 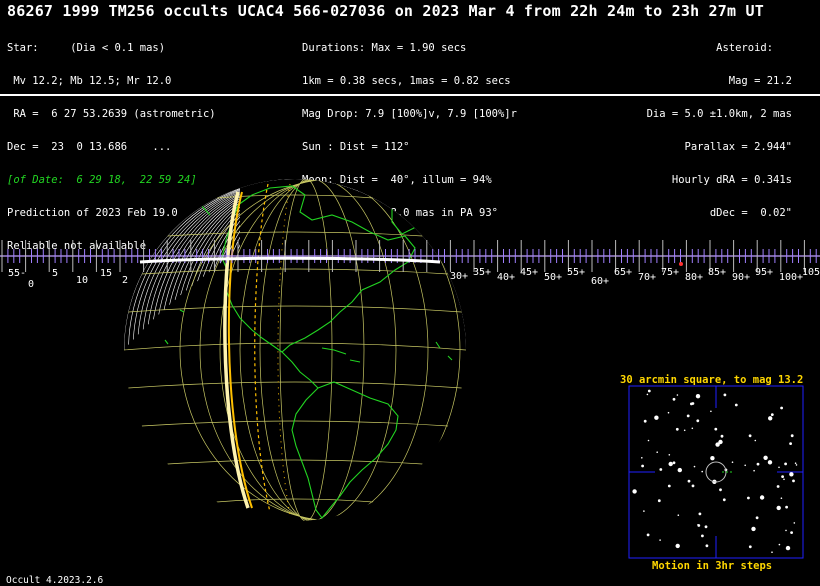 What do you see at coordinates (55, 273) in the screenshot?
I see `scale-label: 5` at bounding box center [55, 273].